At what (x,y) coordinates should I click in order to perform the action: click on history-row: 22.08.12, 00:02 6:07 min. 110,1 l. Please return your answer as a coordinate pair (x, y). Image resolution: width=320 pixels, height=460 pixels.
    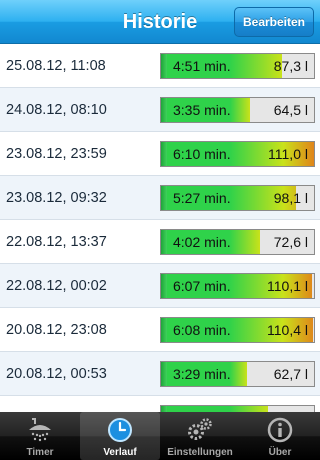
    Looking at the image, I should click on (160, 286).